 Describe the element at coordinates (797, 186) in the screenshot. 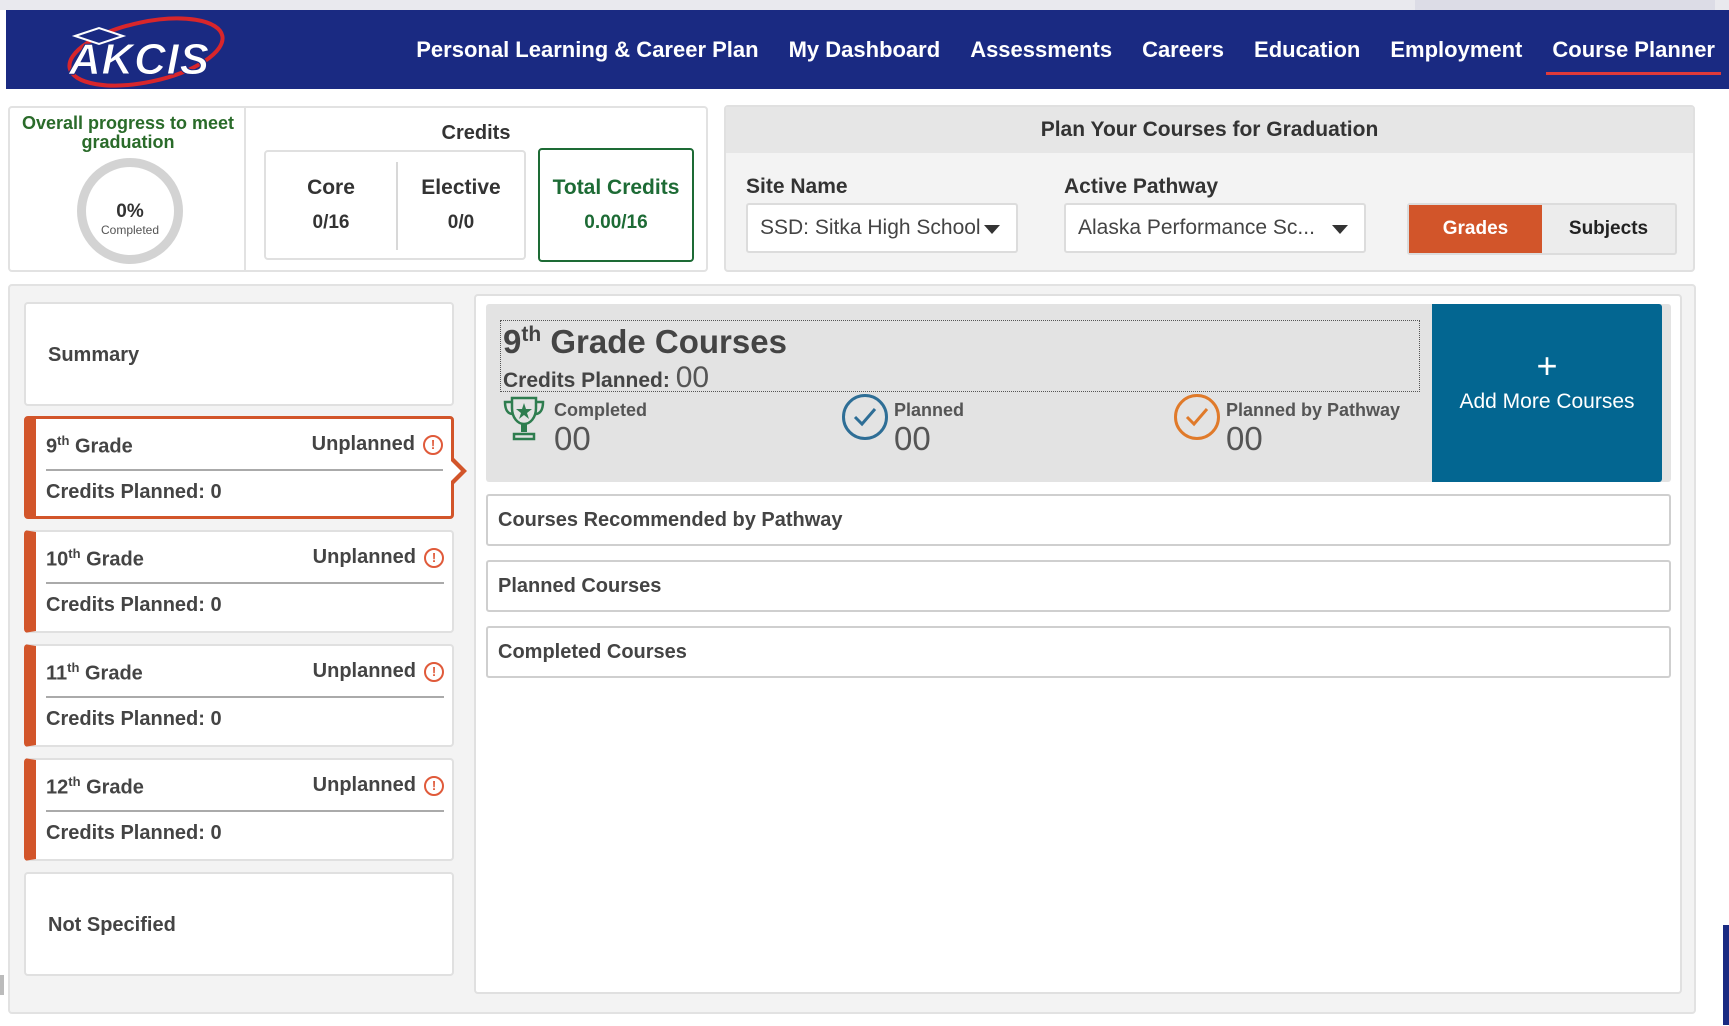

I see `site-name-label: Site Name` at that location.